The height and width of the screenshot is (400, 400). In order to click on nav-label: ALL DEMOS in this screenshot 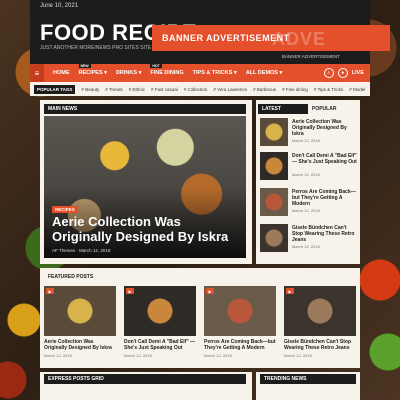, I will do `click(261, 73)`.